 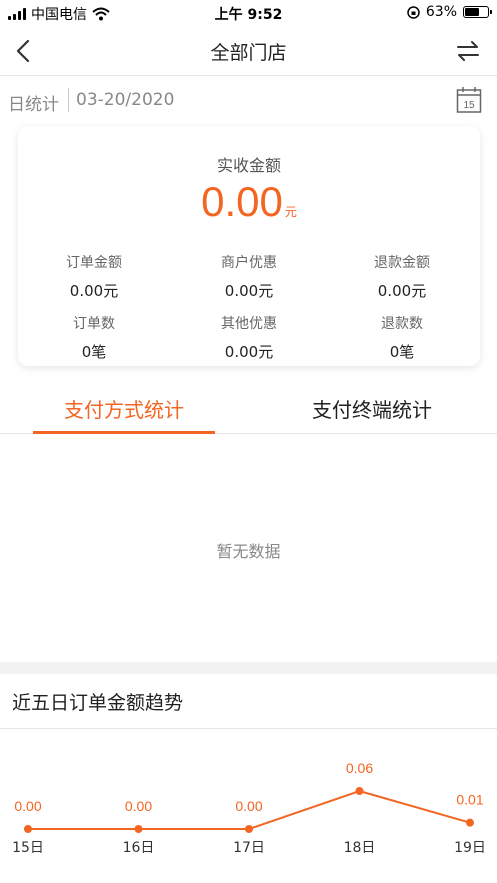 What do you see at coordinates (33, 102) in the screenshot?
I see `stat-period-label: 日统计` at bounding box center [33, 102].